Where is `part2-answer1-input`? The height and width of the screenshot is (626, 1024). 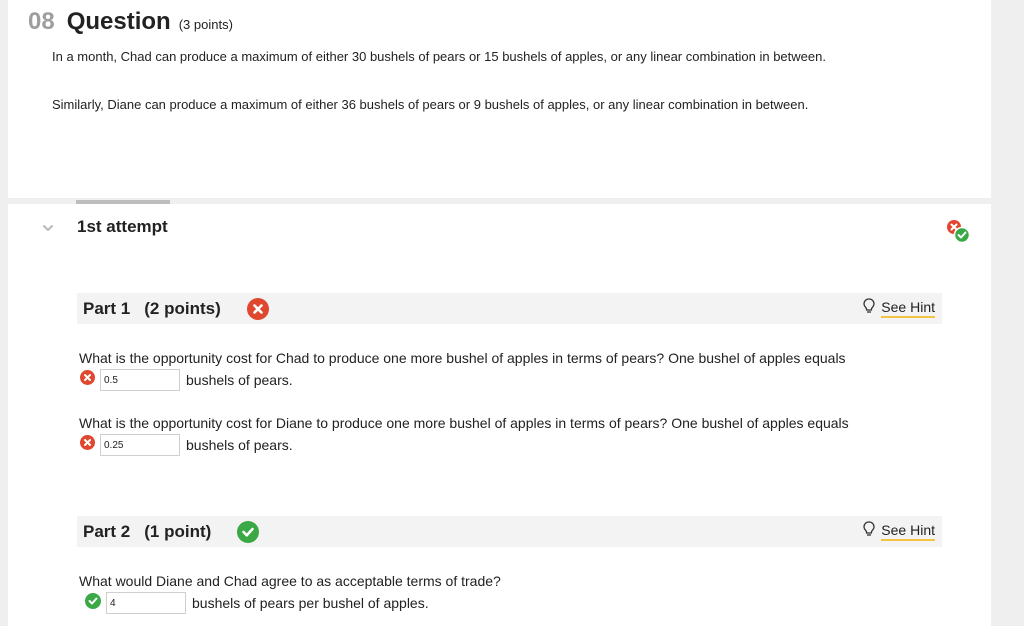
part2-answer1-input is located at coordinates (146, 603).